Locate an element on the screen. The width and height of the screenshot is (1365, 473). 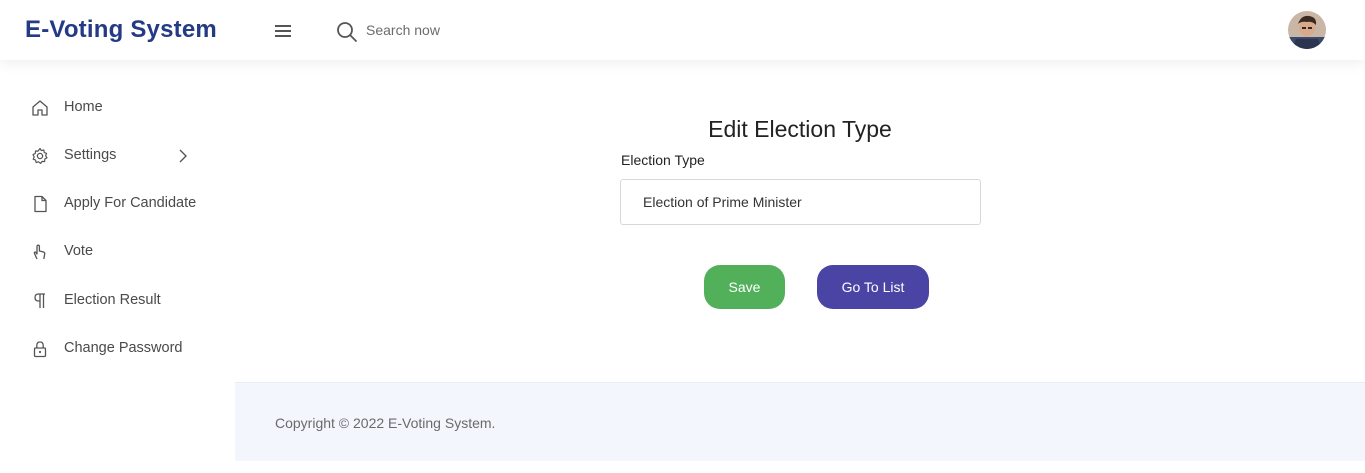
sidebar-item-election-result: Election Result is located at coordinates (117, 301).